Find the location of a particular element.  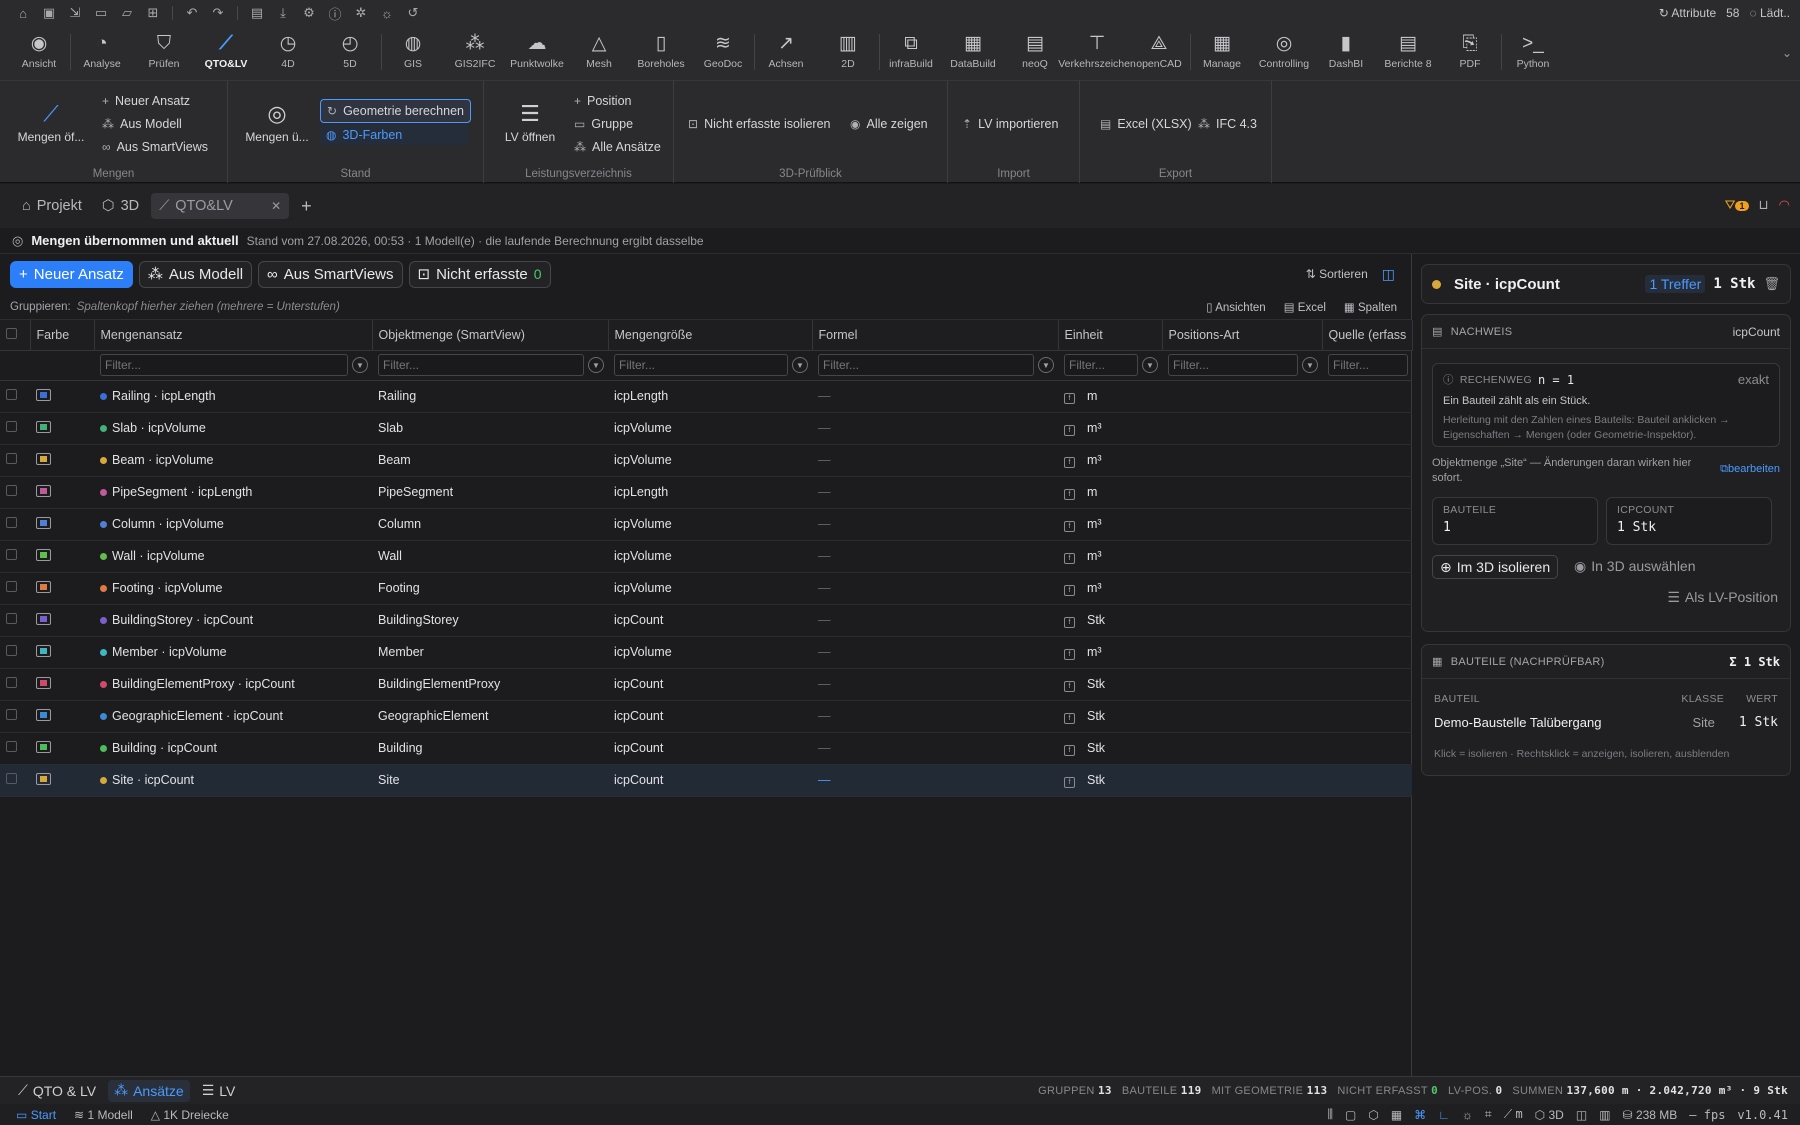

filter-quelle is located at coordinates (1368, 365).